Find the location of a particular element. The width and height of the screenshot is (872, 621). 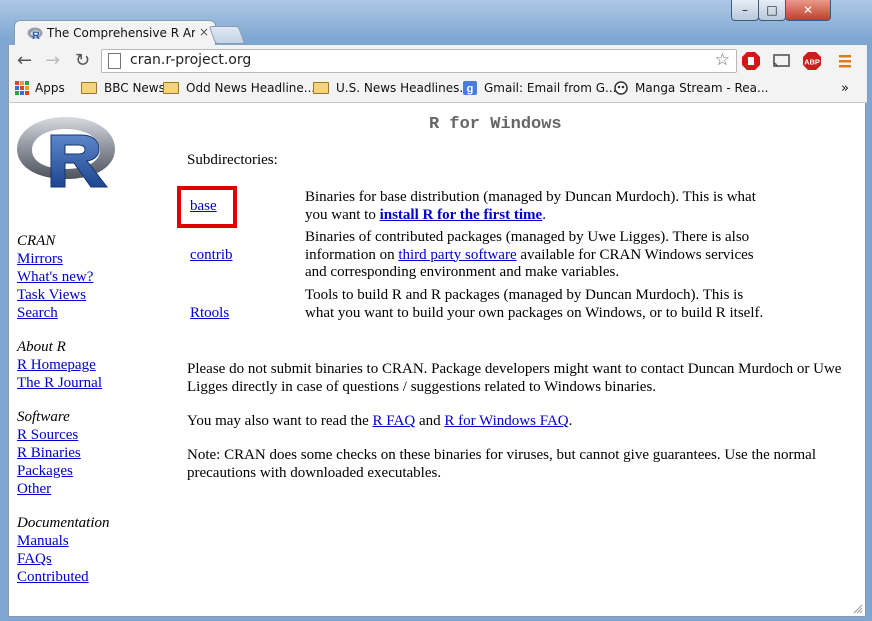

sidebar-link-faqs: FAQs is located at coordinates (34, 559).